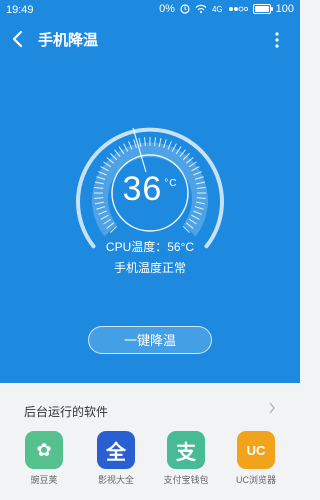  I want to click on wifi-icon, so click(201, 9).